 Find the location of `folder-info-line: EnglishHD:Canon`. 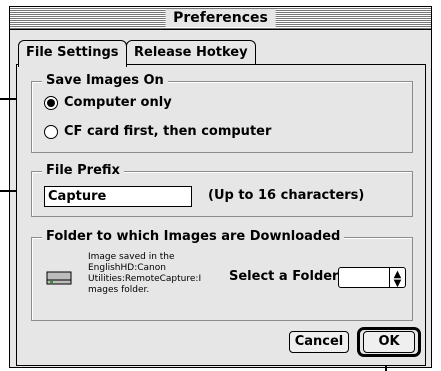

folder-info-line: EnglishHD:Canon is located at coordinates (127, 268).